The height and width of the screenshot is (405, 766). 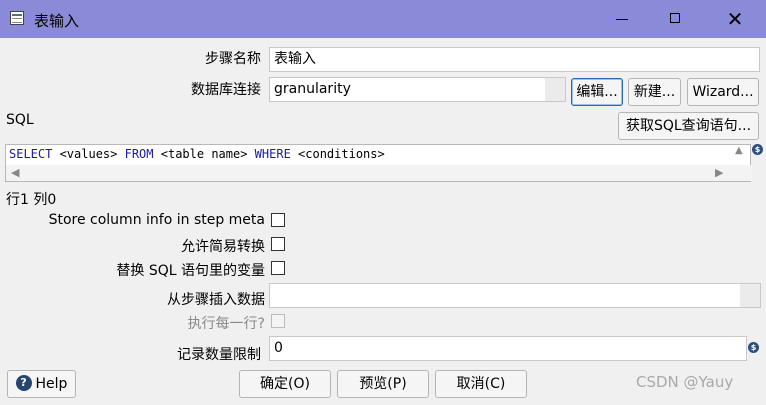 What do you see at coordinates (190, 271) in the screenshot?
I see `replace-variables-label: 替换 SQL 语句里的变量` at bounding box center [190, 271].